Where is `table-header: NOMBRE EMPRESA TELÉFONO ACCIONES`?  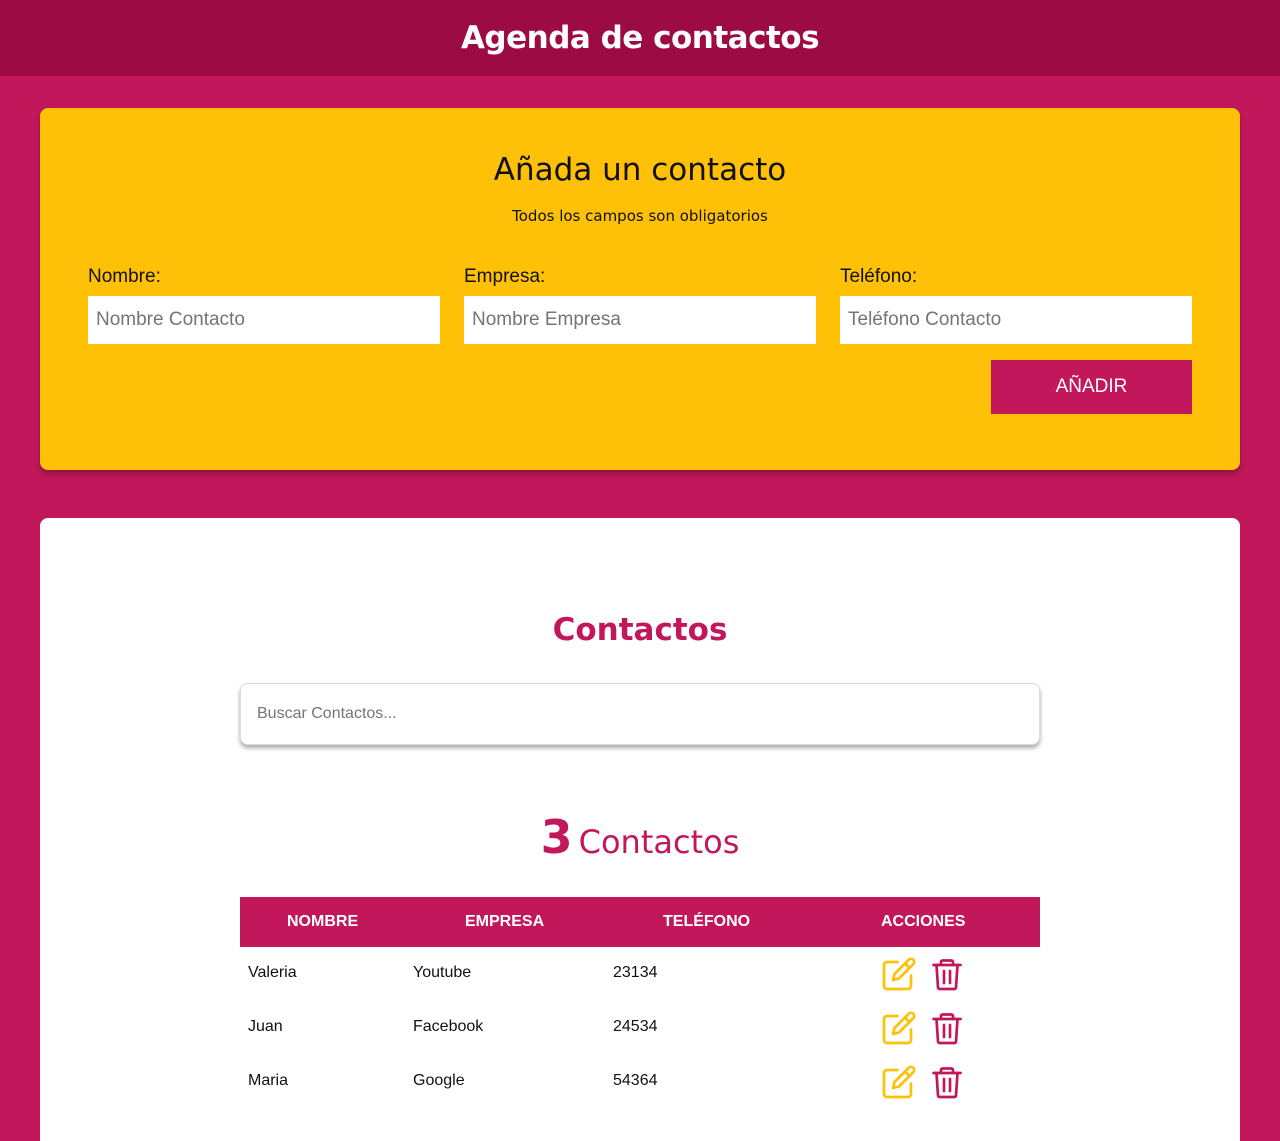
table-header: NOMBRE EMPRESA TELÉFONO ACCIONES is located at coordinates (640, 922).